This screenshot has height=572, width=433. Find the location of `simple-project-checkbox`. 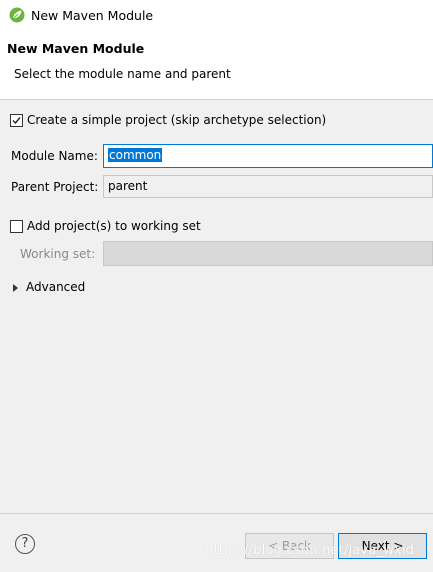

simple-project-checkbox is located at coordinates (16, 120).